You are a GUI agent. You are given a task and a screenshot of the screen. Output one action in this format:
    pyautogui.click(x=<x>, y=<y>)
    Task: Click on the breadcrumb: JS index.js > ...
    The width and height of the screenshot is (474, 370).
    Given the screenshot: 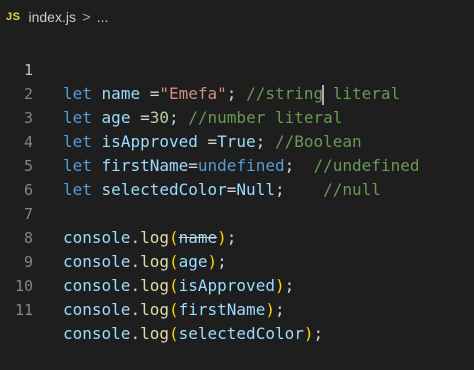 What is the action you would take?
    pyautogui.click(x=237, y=17)
    